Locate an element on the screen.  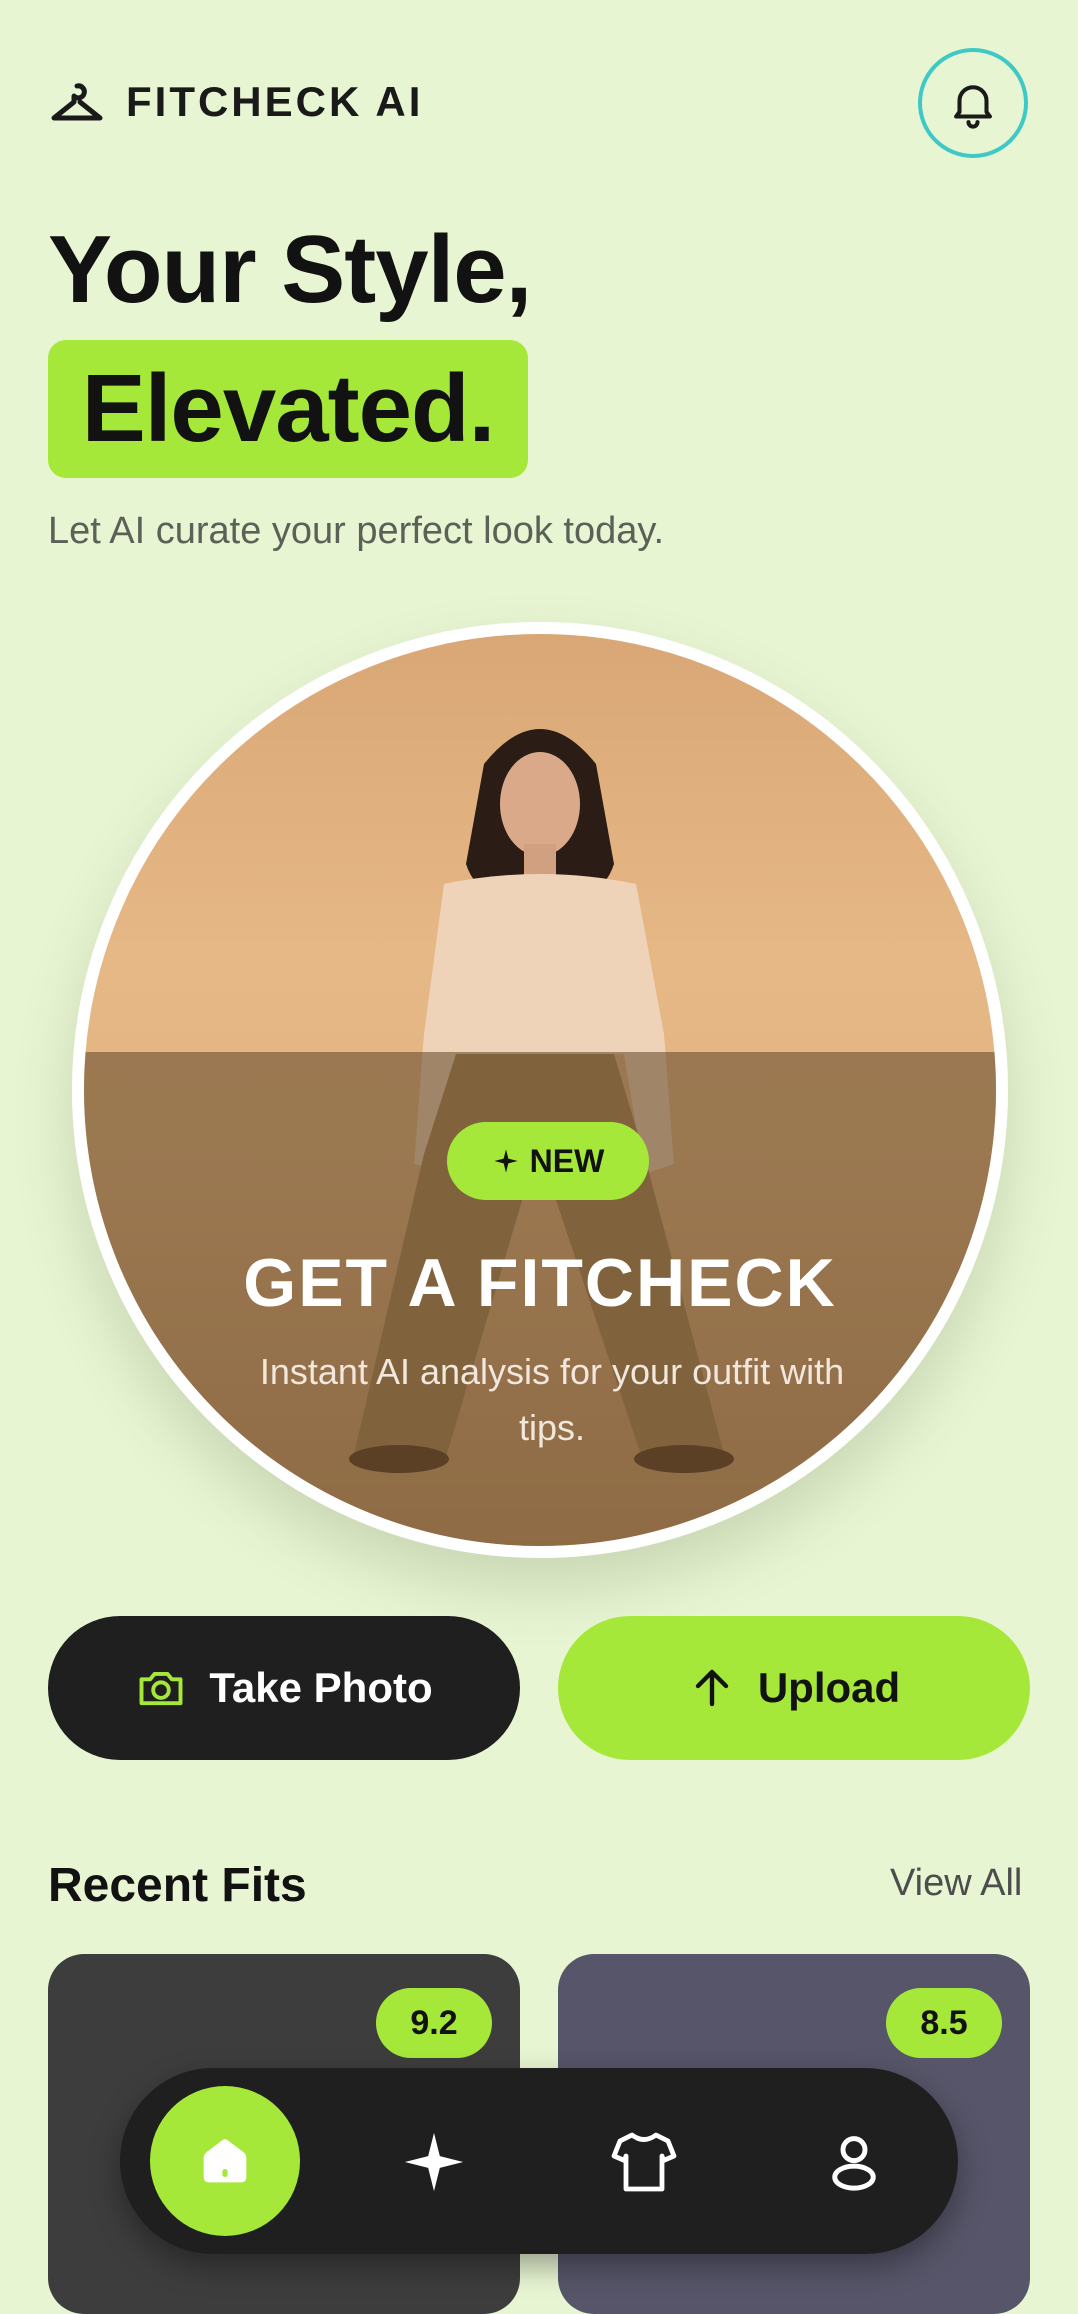
notifications-button is located at coordinates (973, 103).